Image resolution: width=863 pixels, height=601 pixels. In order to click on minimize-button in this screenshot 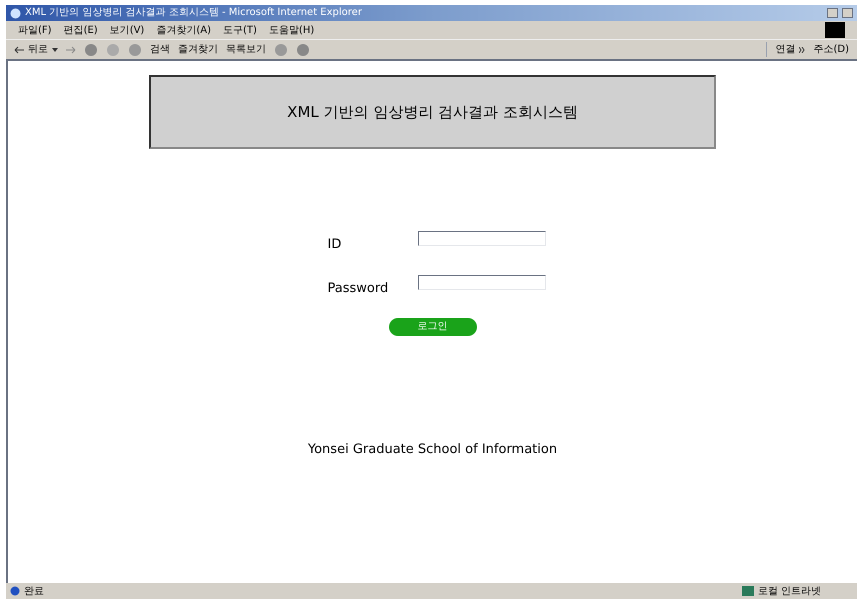, I will do `click(832, 13)`.